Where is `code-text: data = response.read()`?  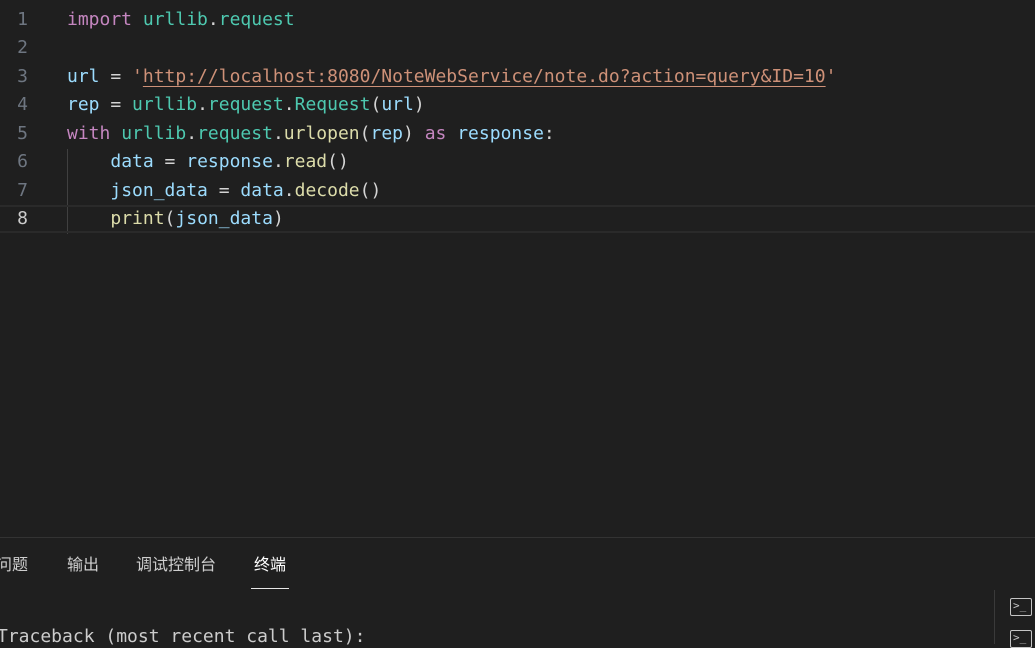 code-text: data = response.read() is located at coordinates (208, 162).